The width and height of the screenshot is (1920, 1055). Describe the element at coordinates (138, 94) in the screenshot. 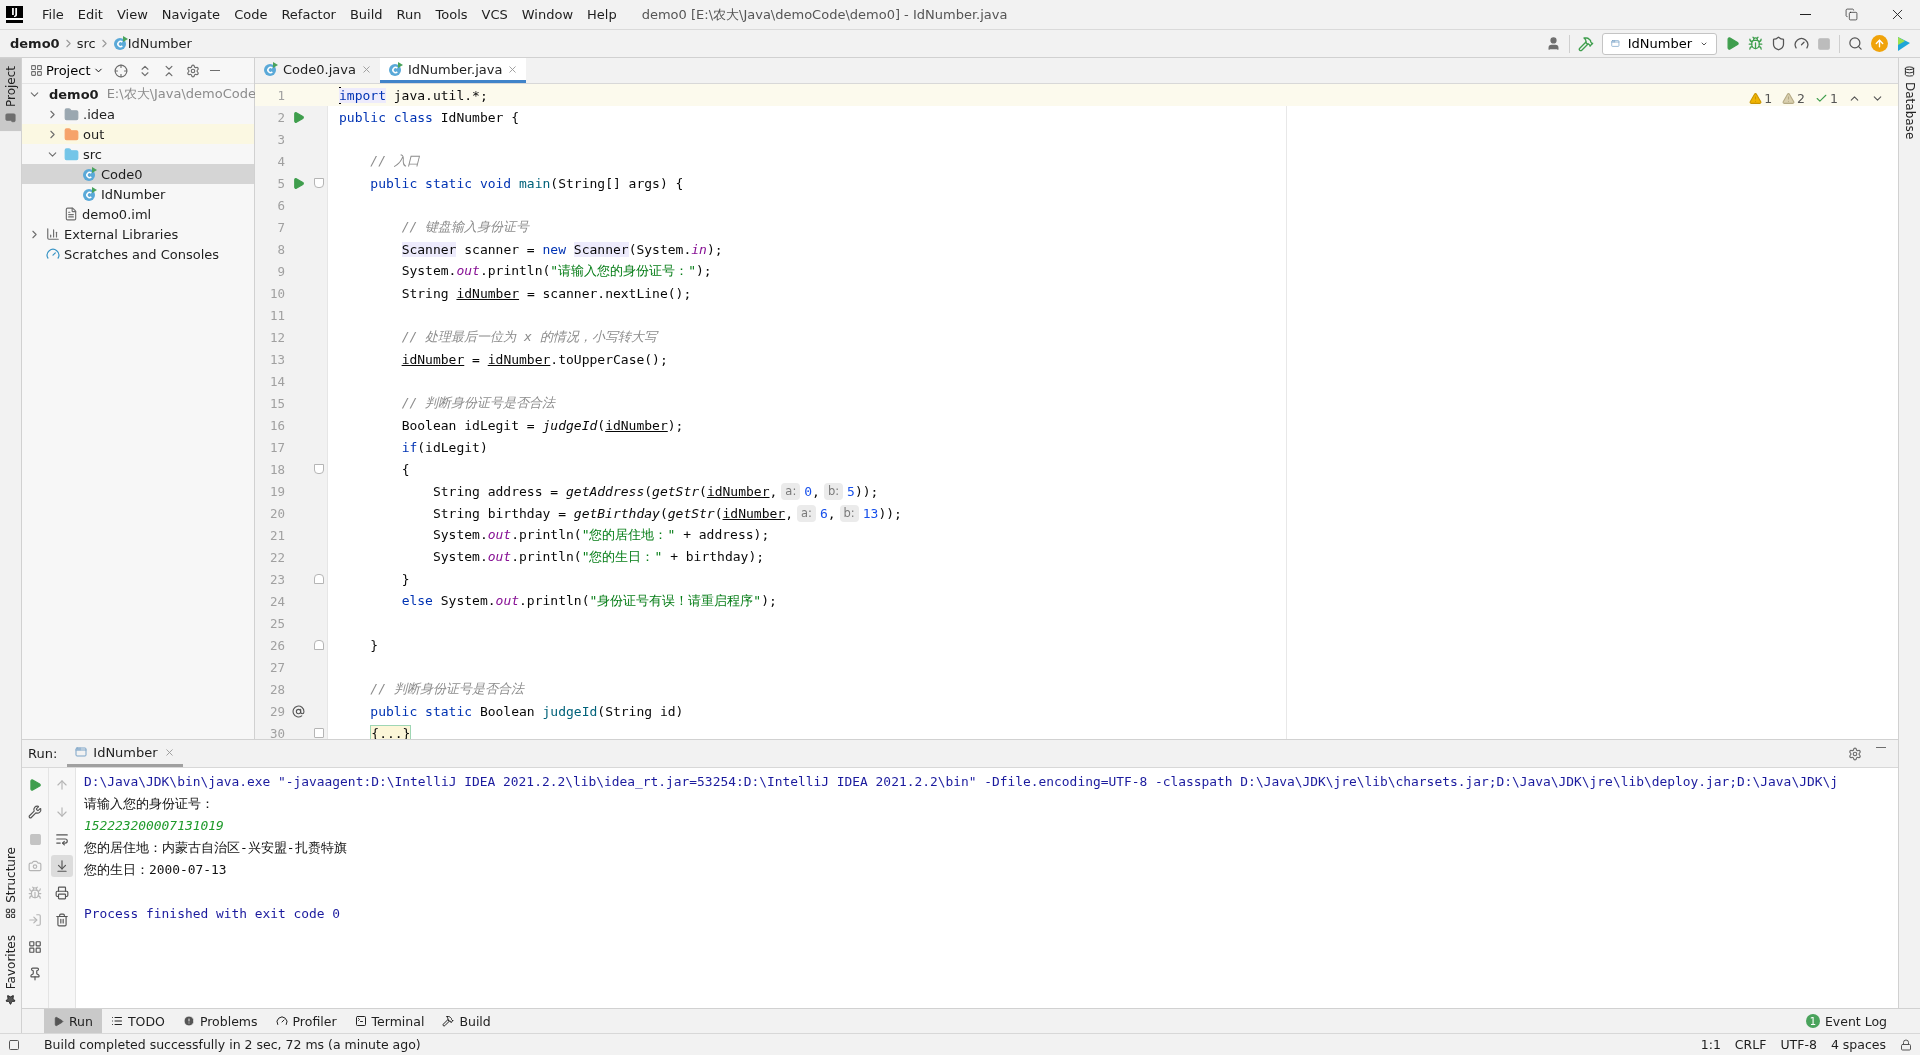

I see `tree-item: demo0 E:\农大\Java\demoCode` at that location.